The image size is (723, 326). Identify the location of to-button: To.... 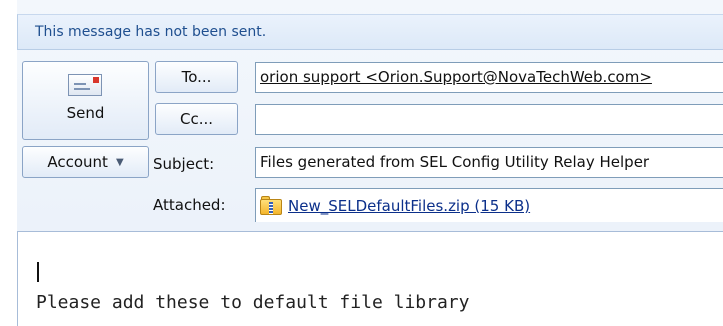
(196, 77).